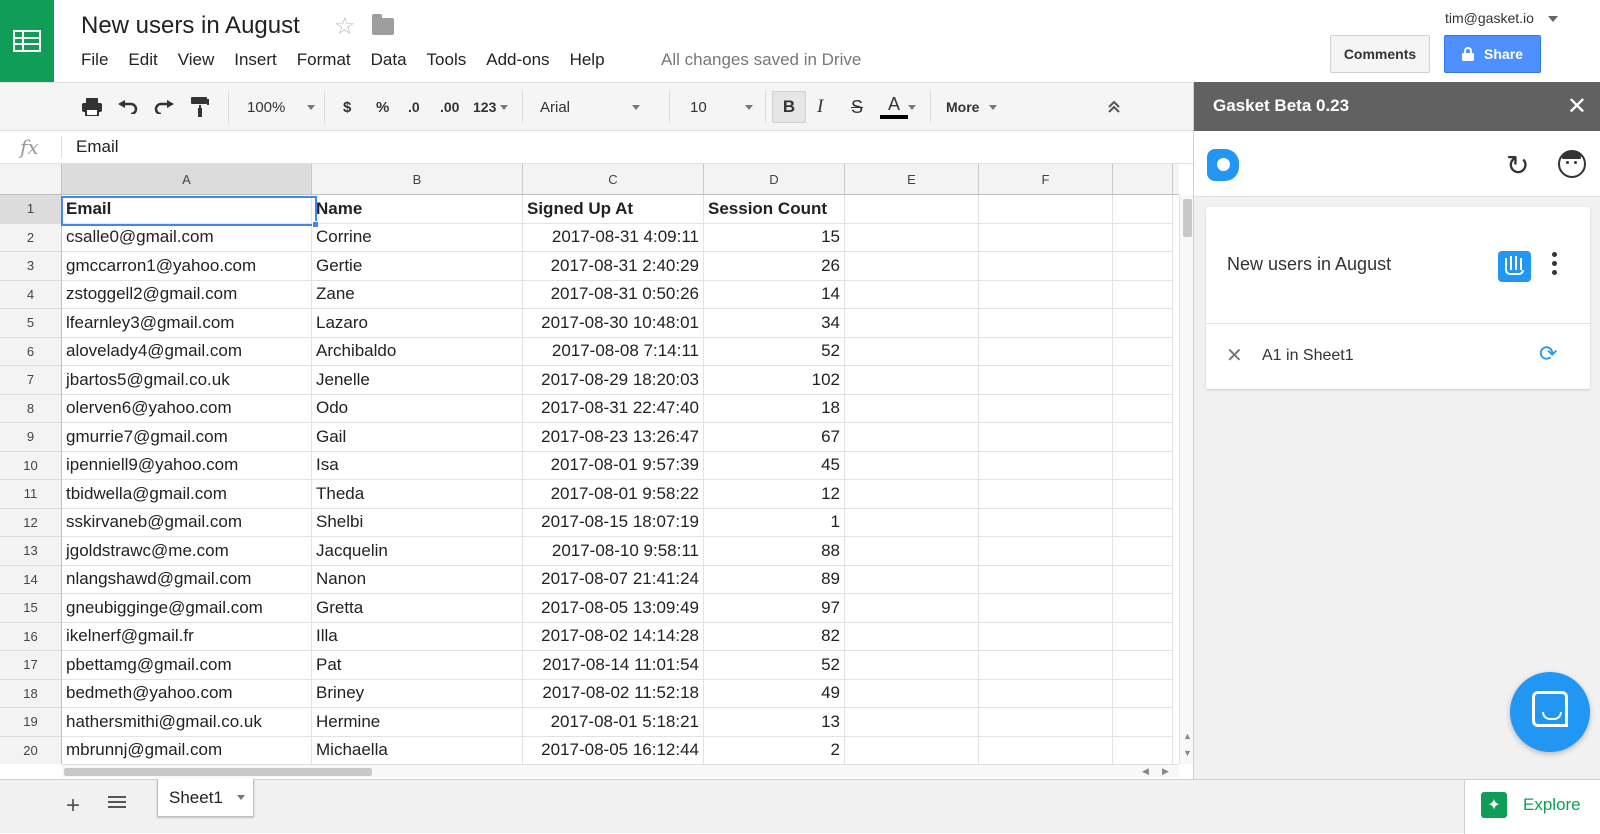 The image size is (1600, 834). What do you see at coordinates (1114, 107) in the screenshot?
I see `collapse-toolbar-icon` at bounding box center [1114, 107].